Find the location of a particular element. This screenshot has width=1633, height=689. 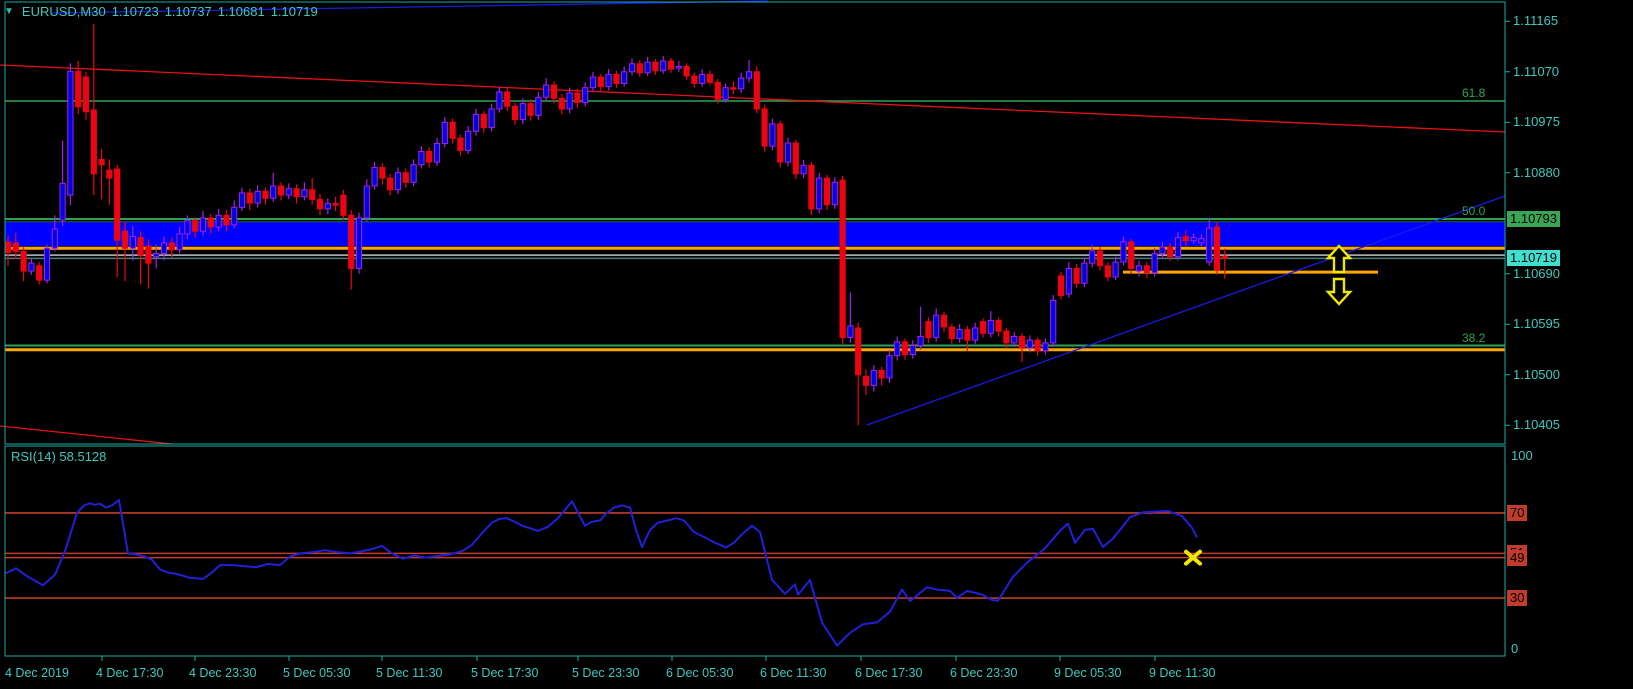

time-axis-label: 6 Dec 11:30 is located at coordinates (793, 673).